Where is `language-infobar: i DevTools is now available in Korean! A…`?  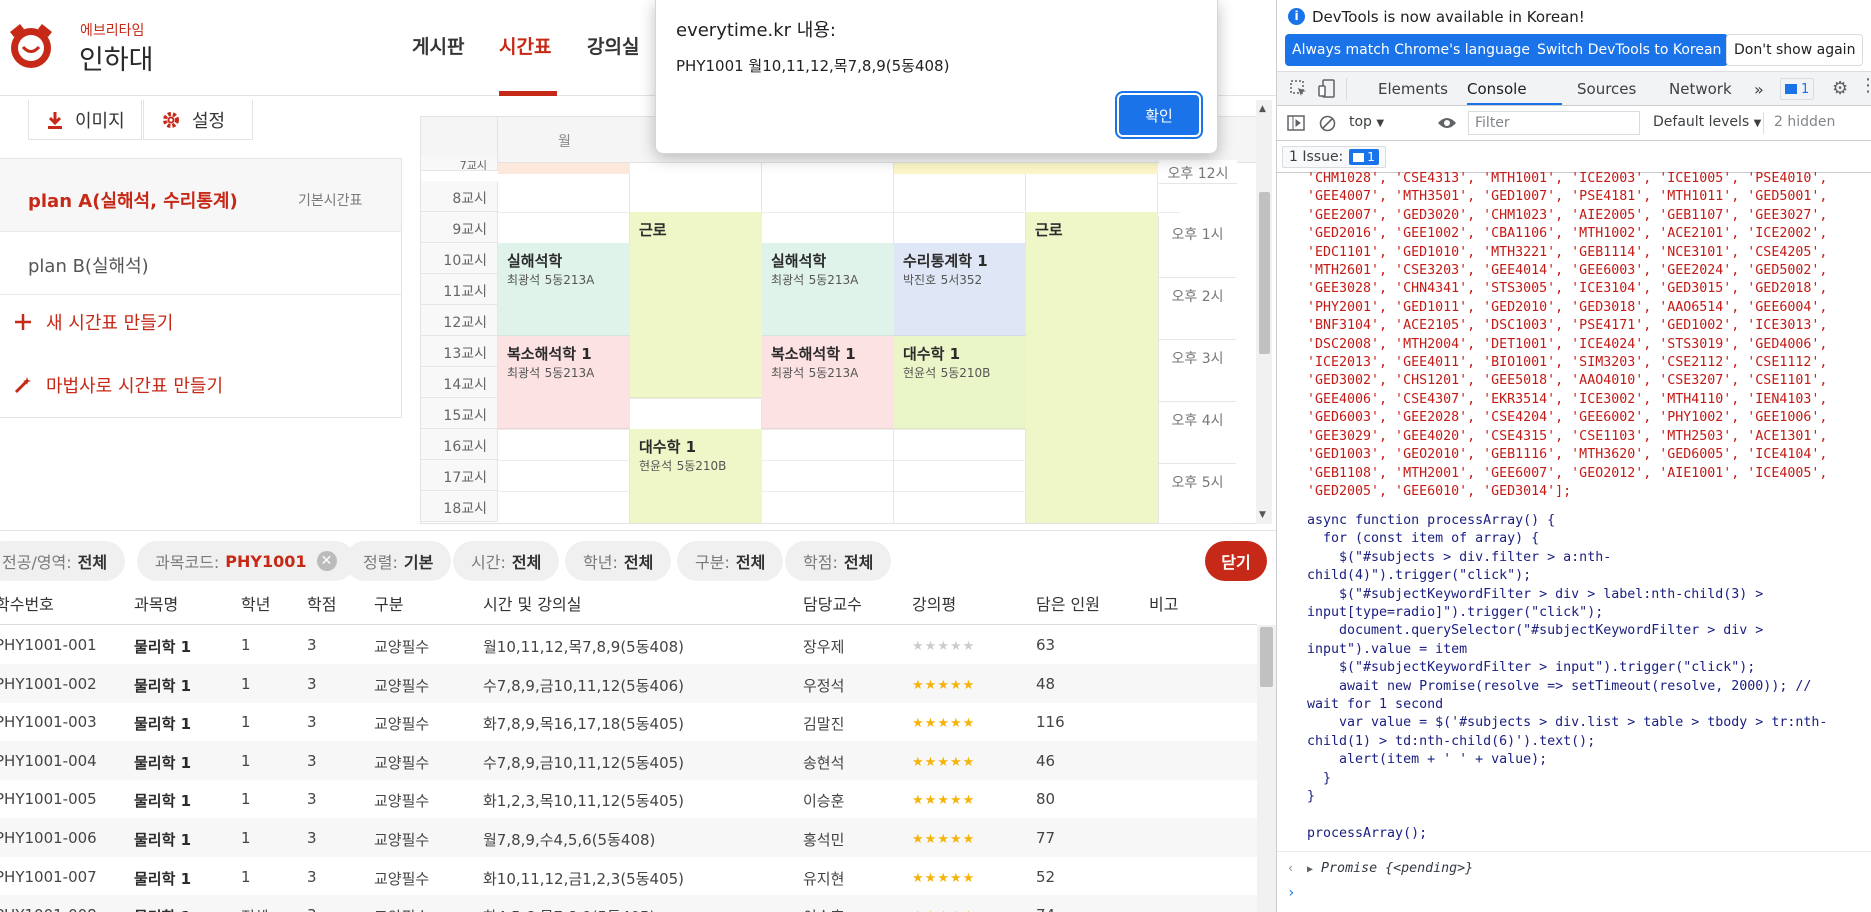
language-infobar: i DevTools is now available in Korean! A… is located at coordinates (1574, 36).